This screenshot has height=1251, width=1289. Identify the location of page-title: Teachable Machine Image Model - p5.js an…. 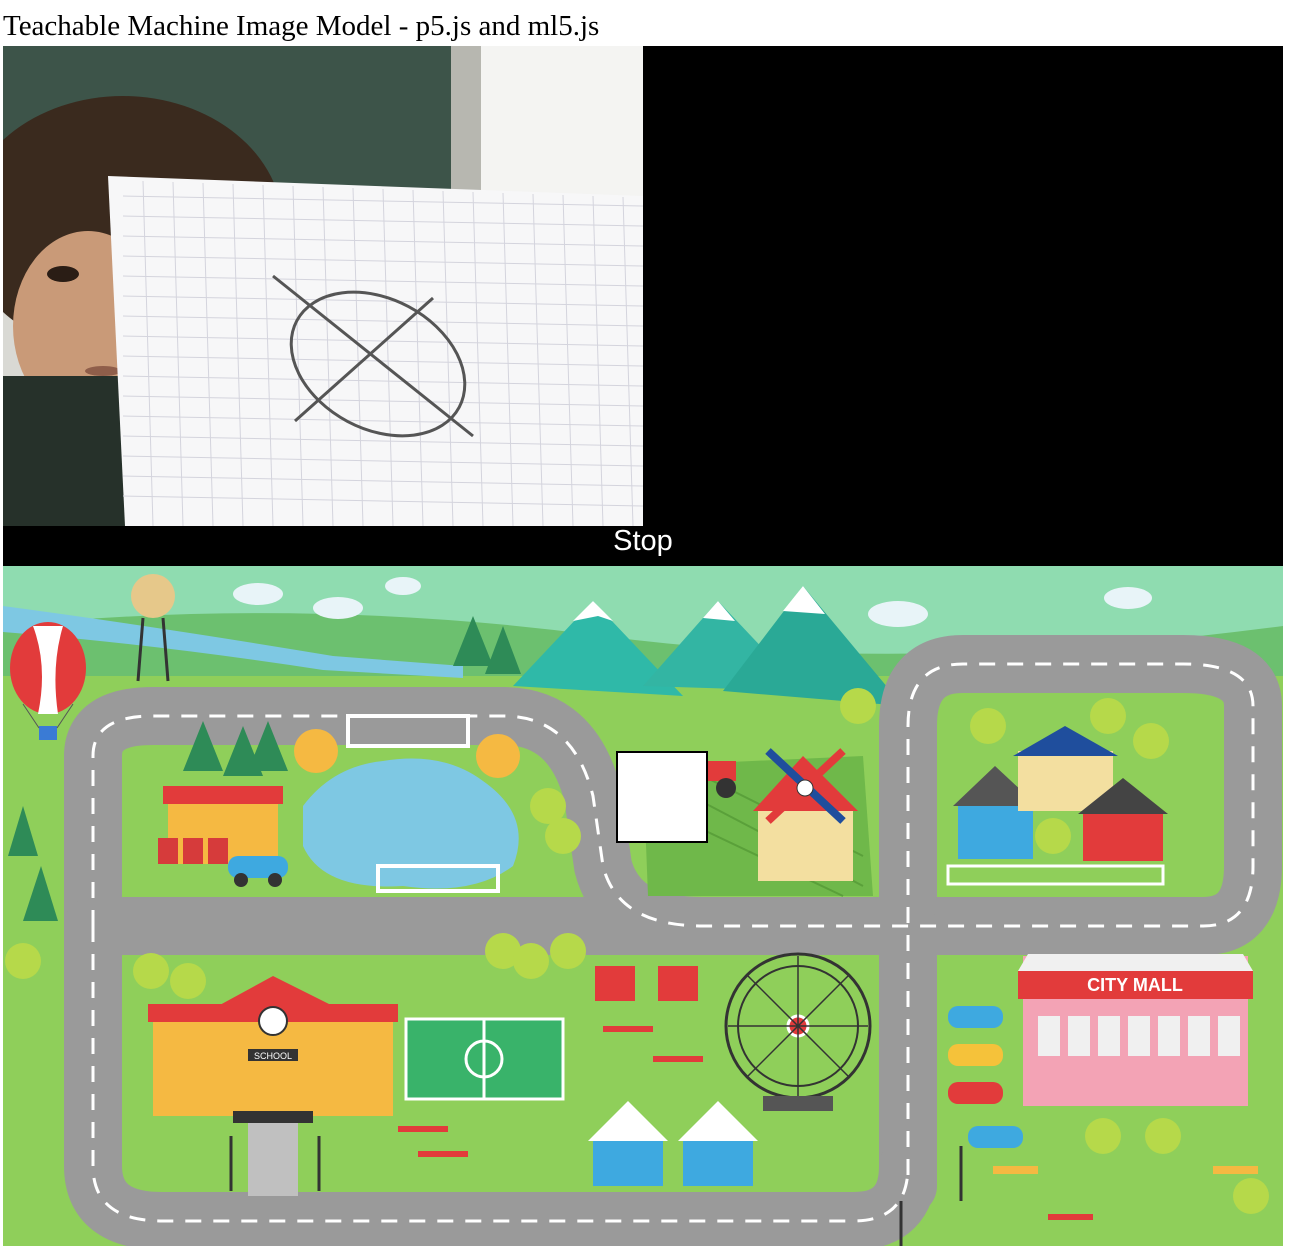
(301, 26).